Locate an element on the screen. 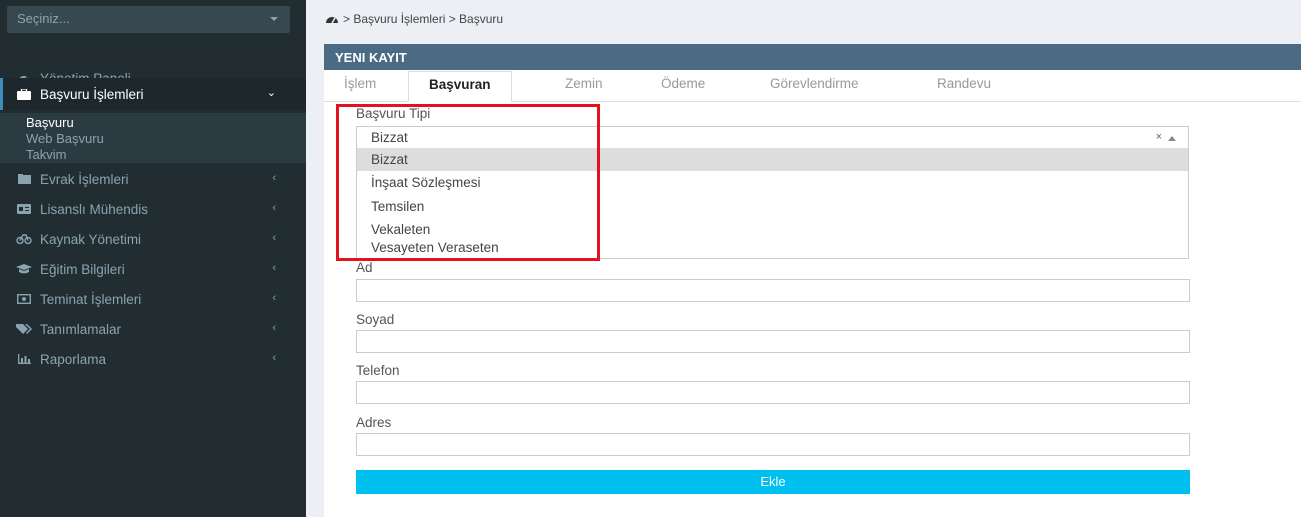 The height and width of the screenshot is (517, 1301). tags-icon is located at coordinates (24, 329).